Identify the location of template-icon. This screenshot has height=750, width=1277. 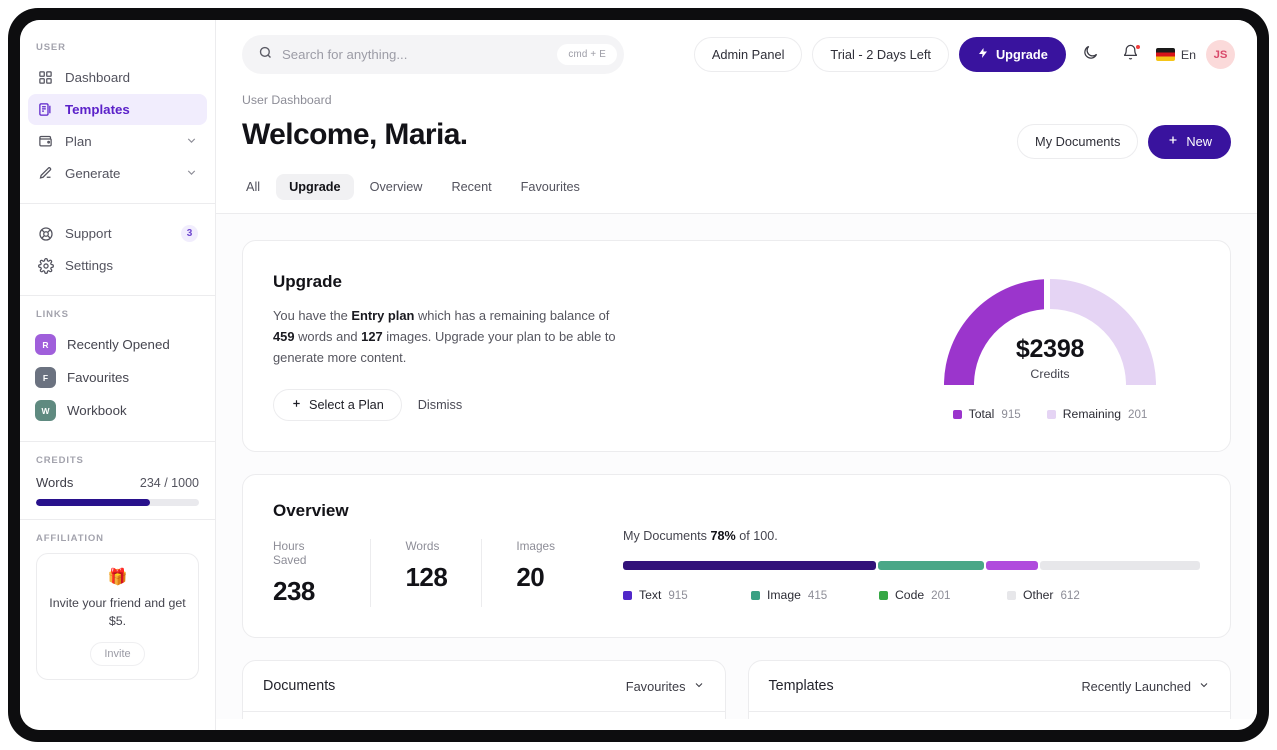
(45, 109).